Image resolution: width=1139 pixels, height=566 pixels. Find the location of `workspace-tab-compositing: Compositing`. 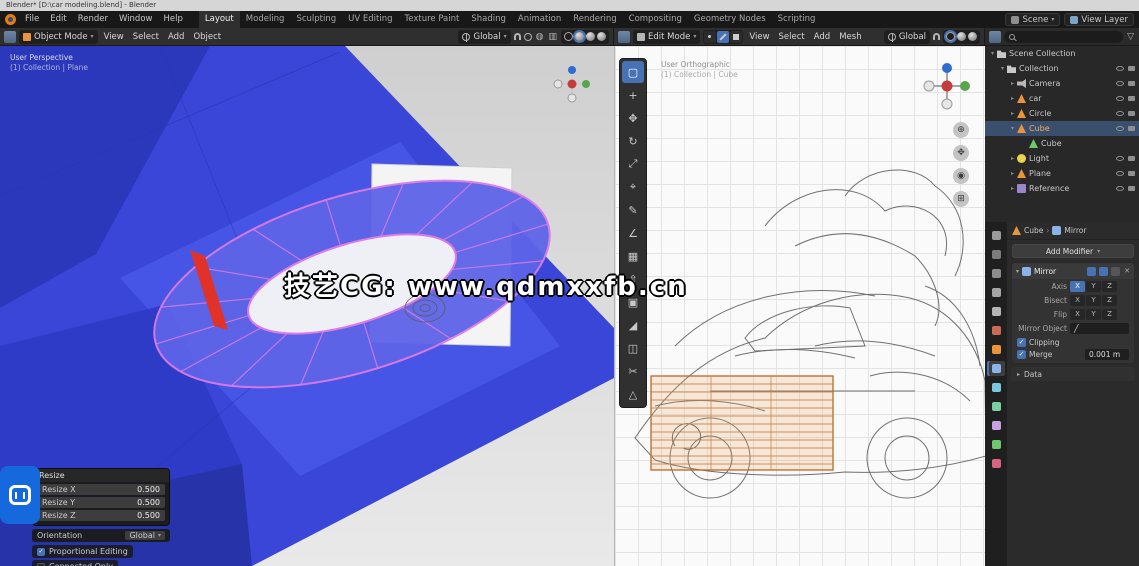

workspace-tab-compositing: Compositing is located at coordinates (655, 19).